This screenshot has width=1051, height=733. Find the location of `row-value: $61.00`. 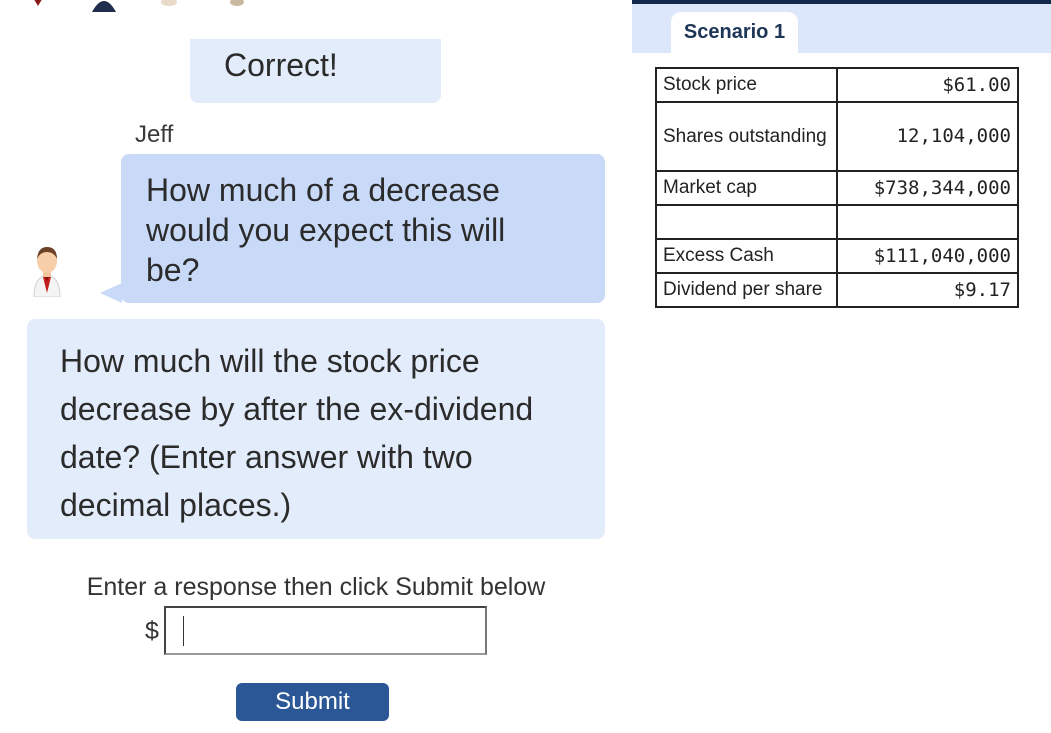

row-value: $61.00 is located at coordinates (927, 85).